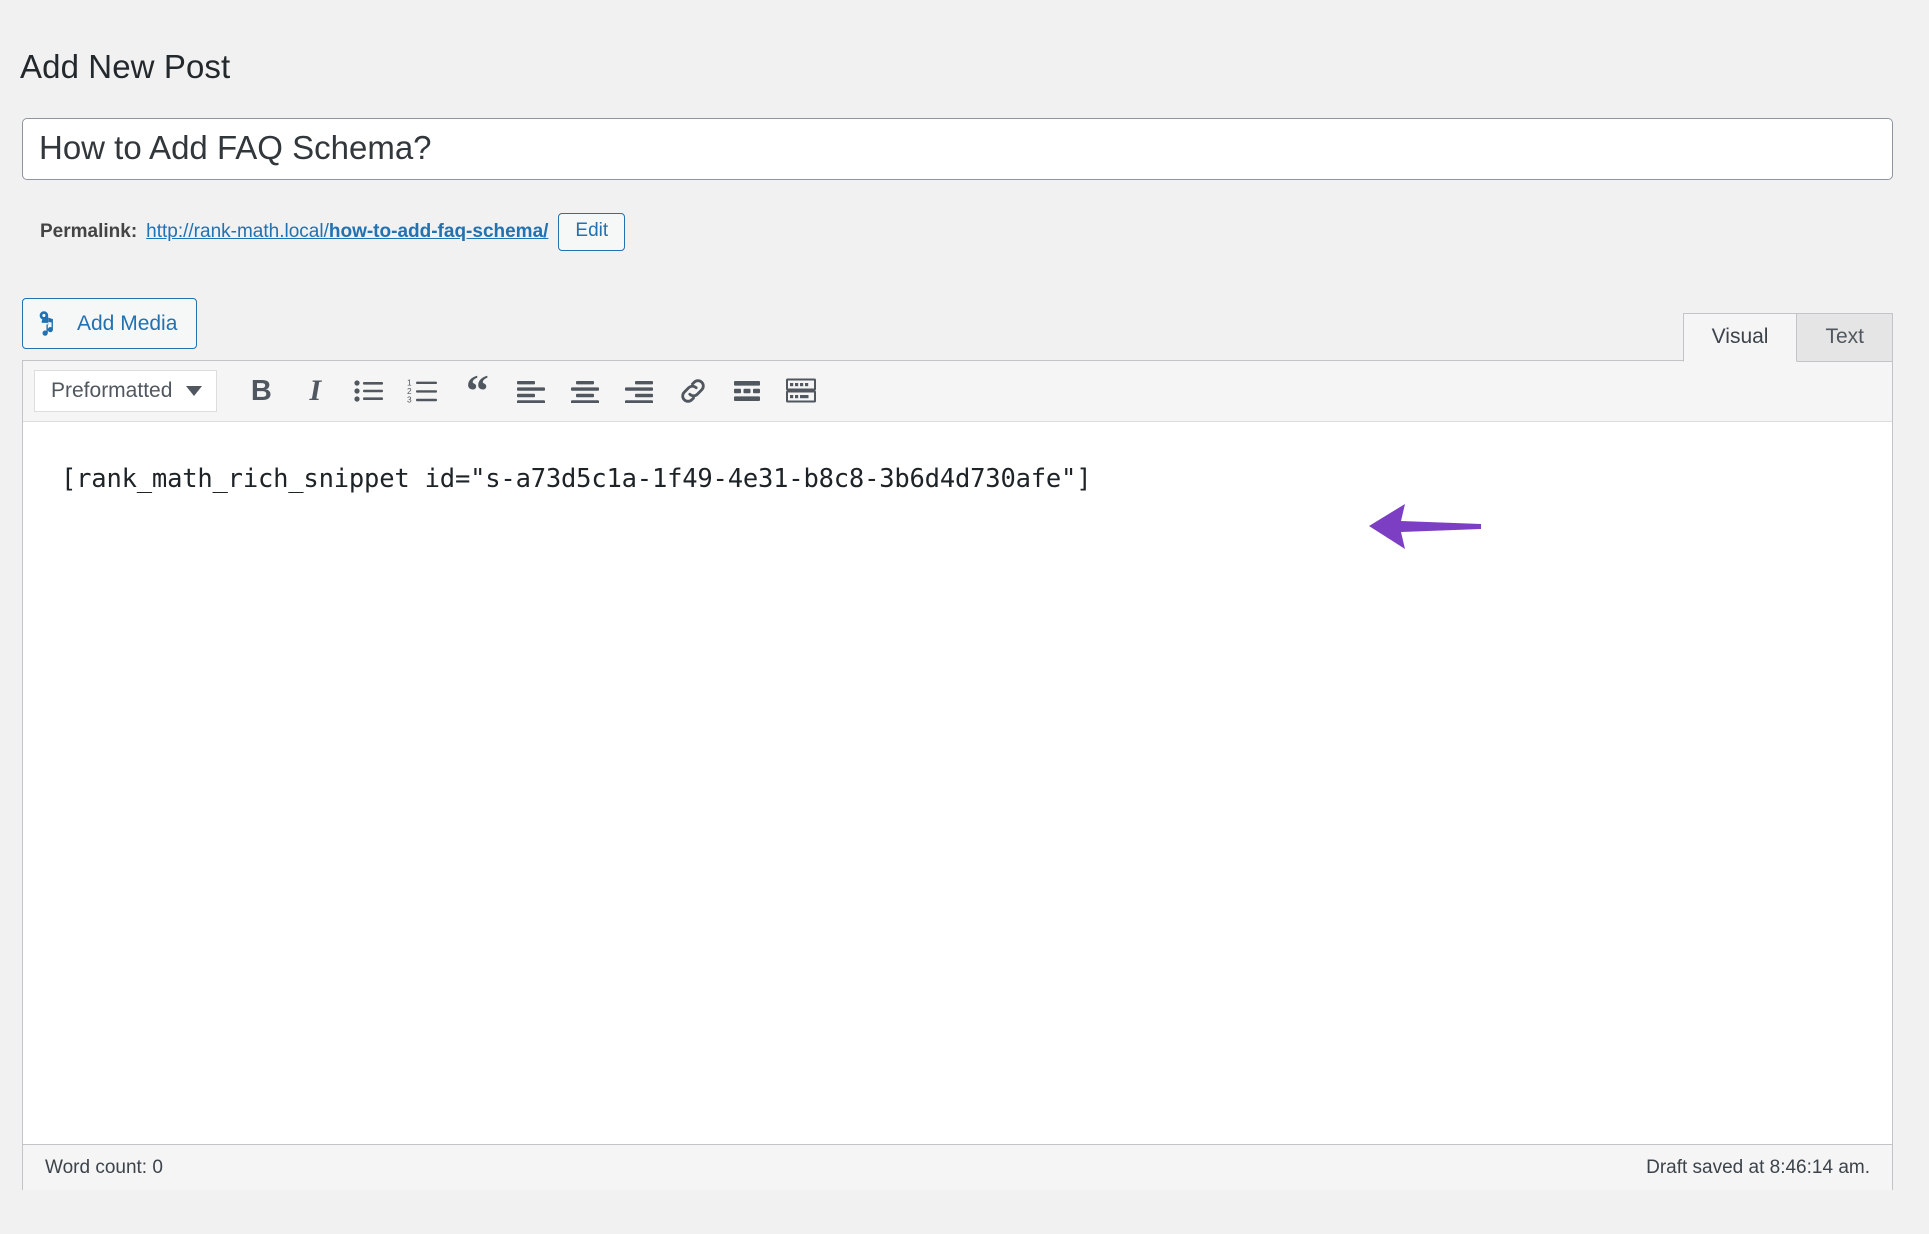  I want to click on align-left-icon, so click(531, 391).